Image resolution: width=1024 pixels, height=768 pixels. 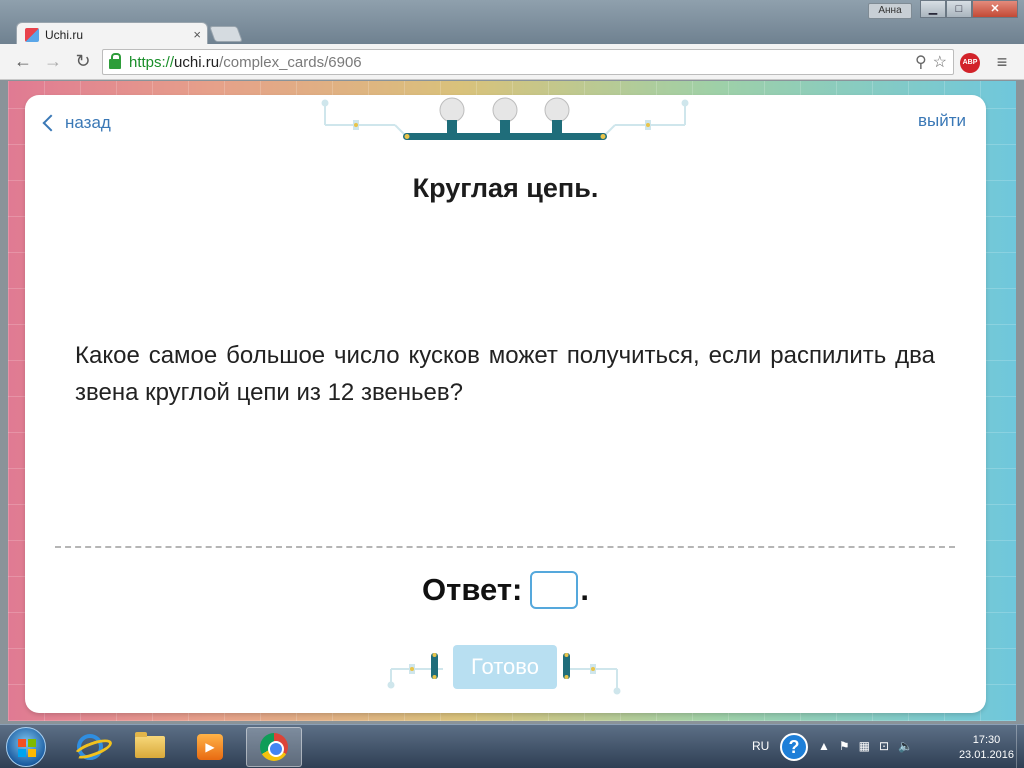 What do you see at coordinates (505, 667) in the screenshot?
I see `ready-button: Готово` at bounding box center [505, 667].